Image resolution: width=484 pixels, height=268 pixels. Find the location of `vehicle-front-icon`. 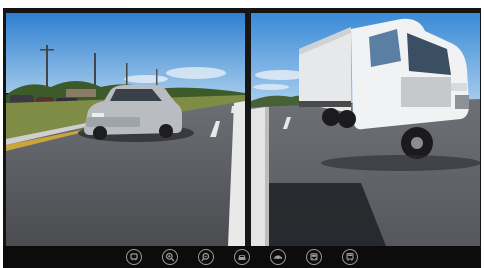

vehicle-front-icon is located at coordinates (134, 257).